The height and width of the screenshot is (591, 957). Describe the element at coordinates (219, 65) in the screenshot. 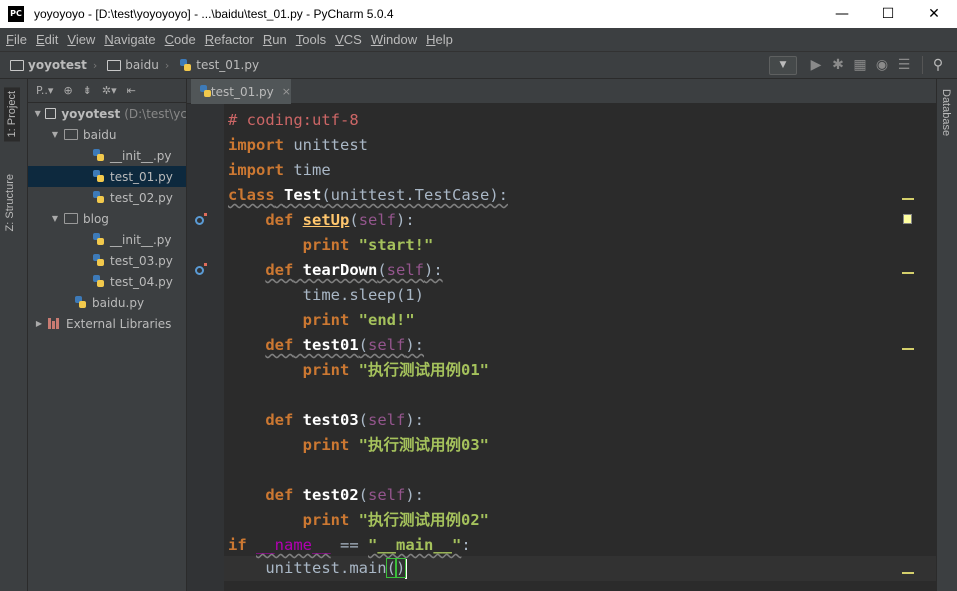

I see `breadcrumb-file: test_01.py` at that location.